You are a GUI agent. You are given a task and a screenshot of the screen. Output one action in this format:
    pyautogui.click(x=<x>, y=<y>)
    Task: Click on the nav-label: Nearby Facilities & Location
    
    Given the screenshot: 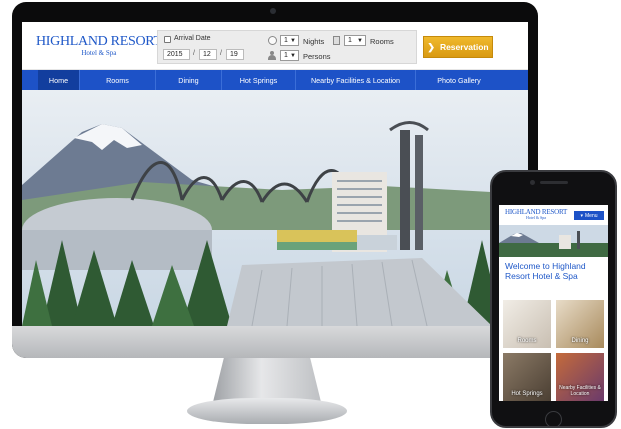 What is the action you would take?
    pyautogui.click(x=355, y=80)
    